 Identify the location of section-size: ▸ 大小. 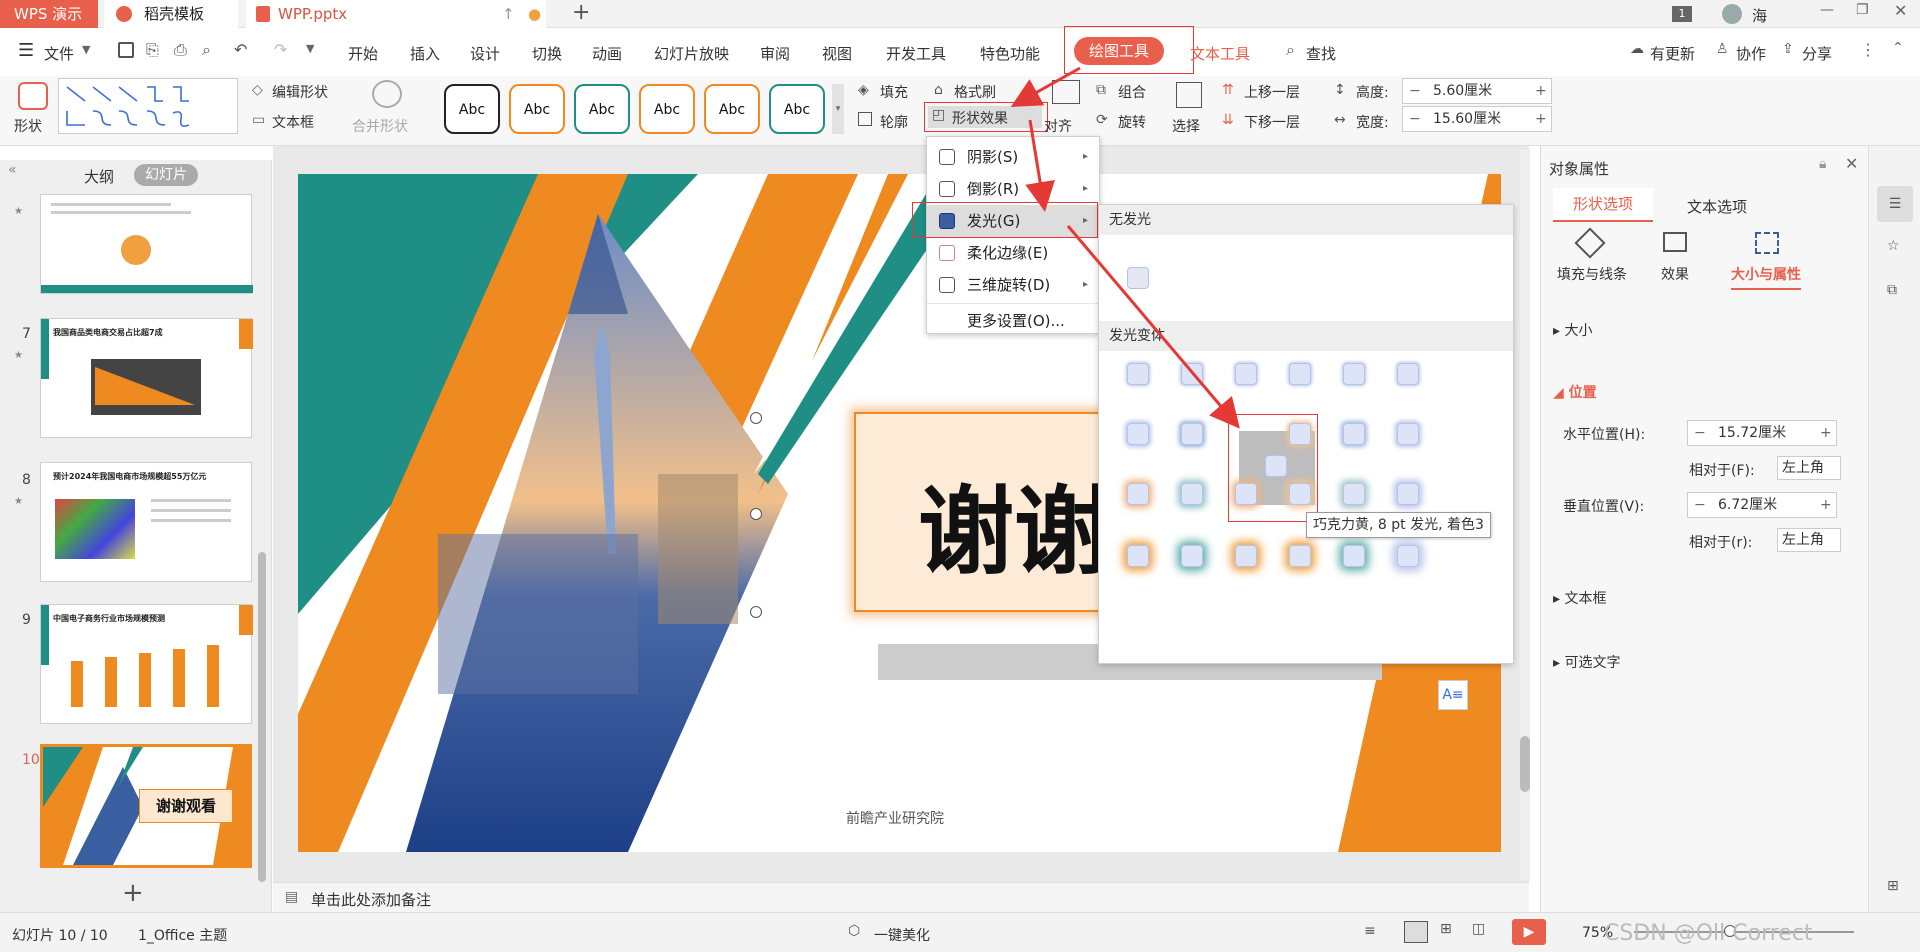
(1572, 330).